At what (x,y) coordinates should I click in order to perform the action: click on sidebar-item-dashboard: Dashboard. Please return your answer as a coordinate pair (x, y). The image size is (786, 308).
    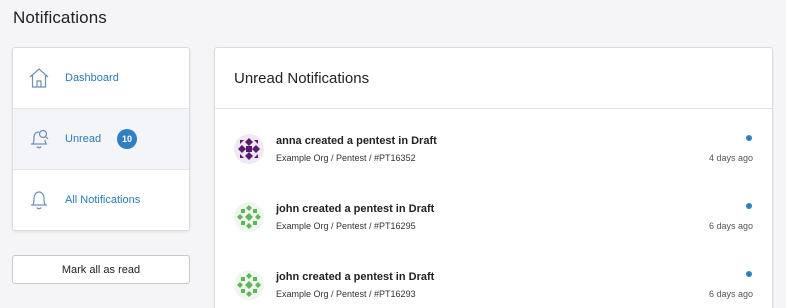
    Looking at the image, I should click on (101, 78).